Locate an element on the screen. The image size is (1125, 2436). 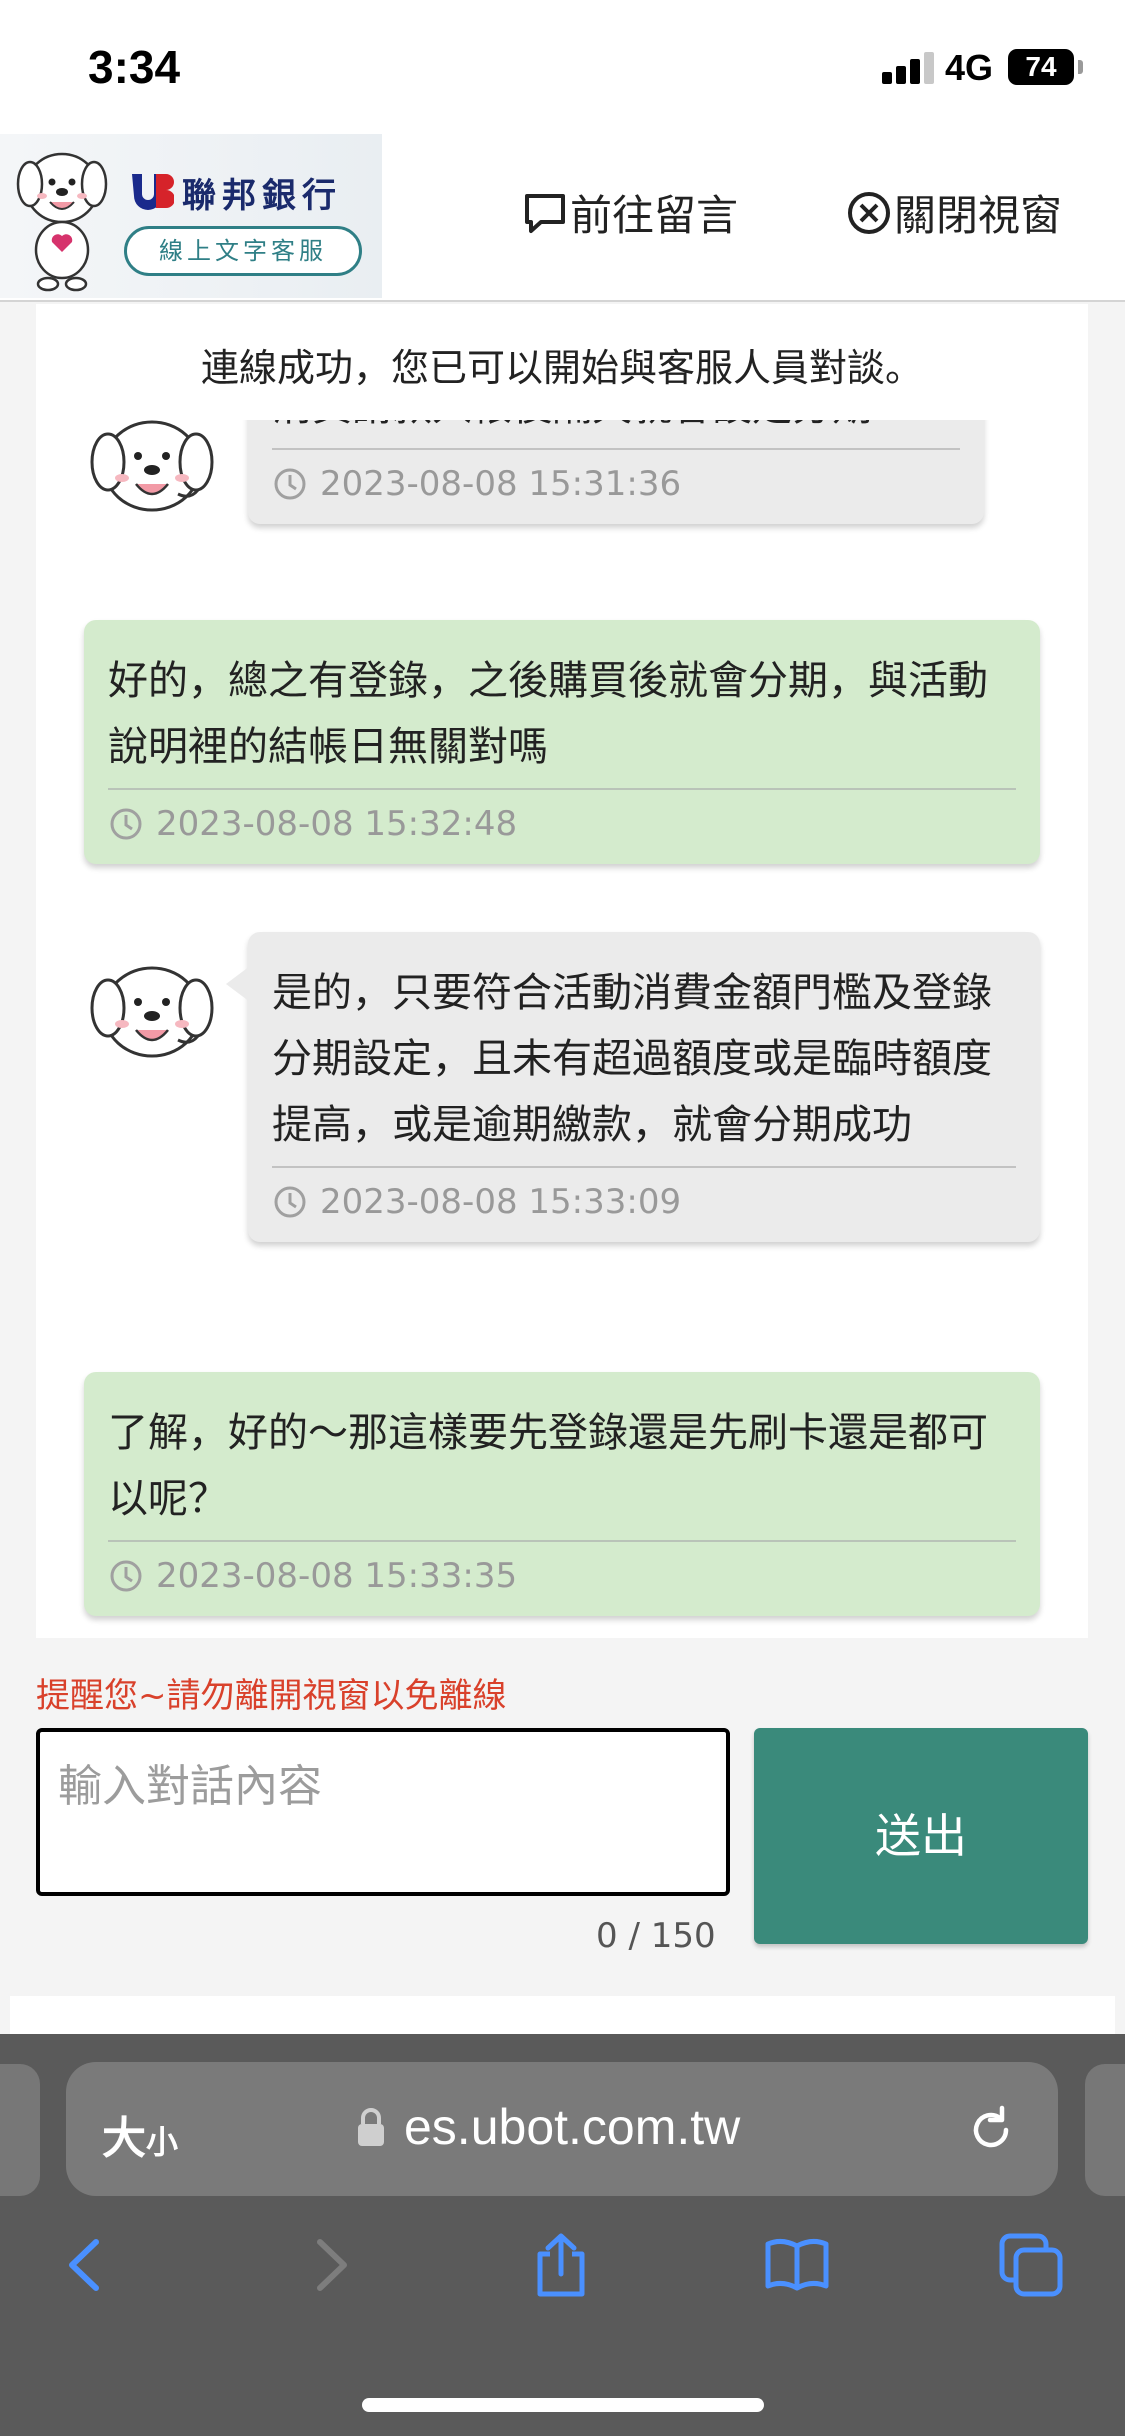
lock-icon is located at coordinates (371, 2127).